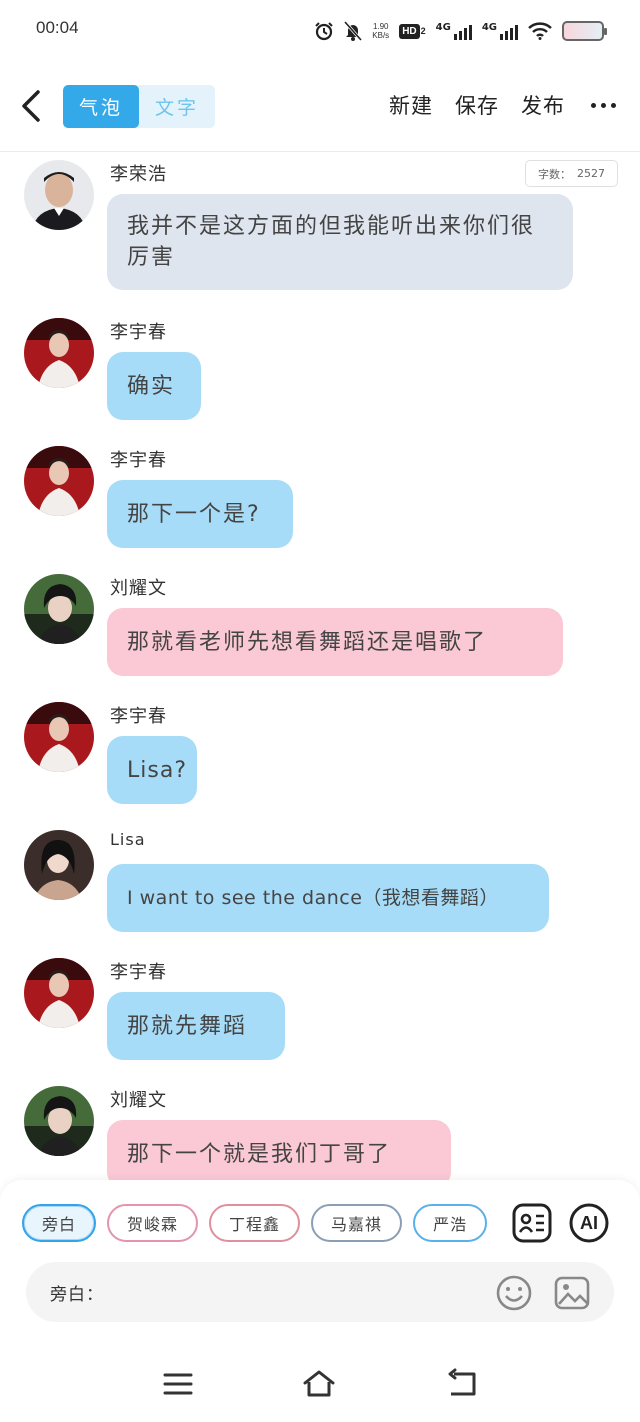 This screenshot has height=1422, width=640. I want to click on editor-toolbar: 气泡 文字 新建 保存 发布, so click(320, 107).